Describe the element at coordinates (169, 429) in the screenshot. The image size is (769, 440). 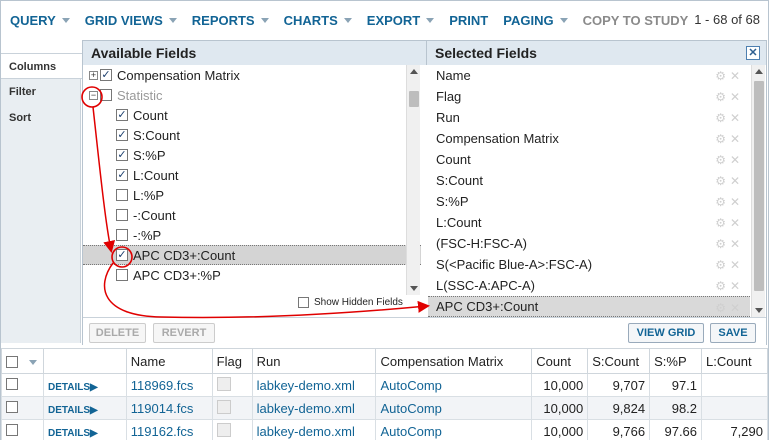
I see `name-link: 119162.fcs` at that location.